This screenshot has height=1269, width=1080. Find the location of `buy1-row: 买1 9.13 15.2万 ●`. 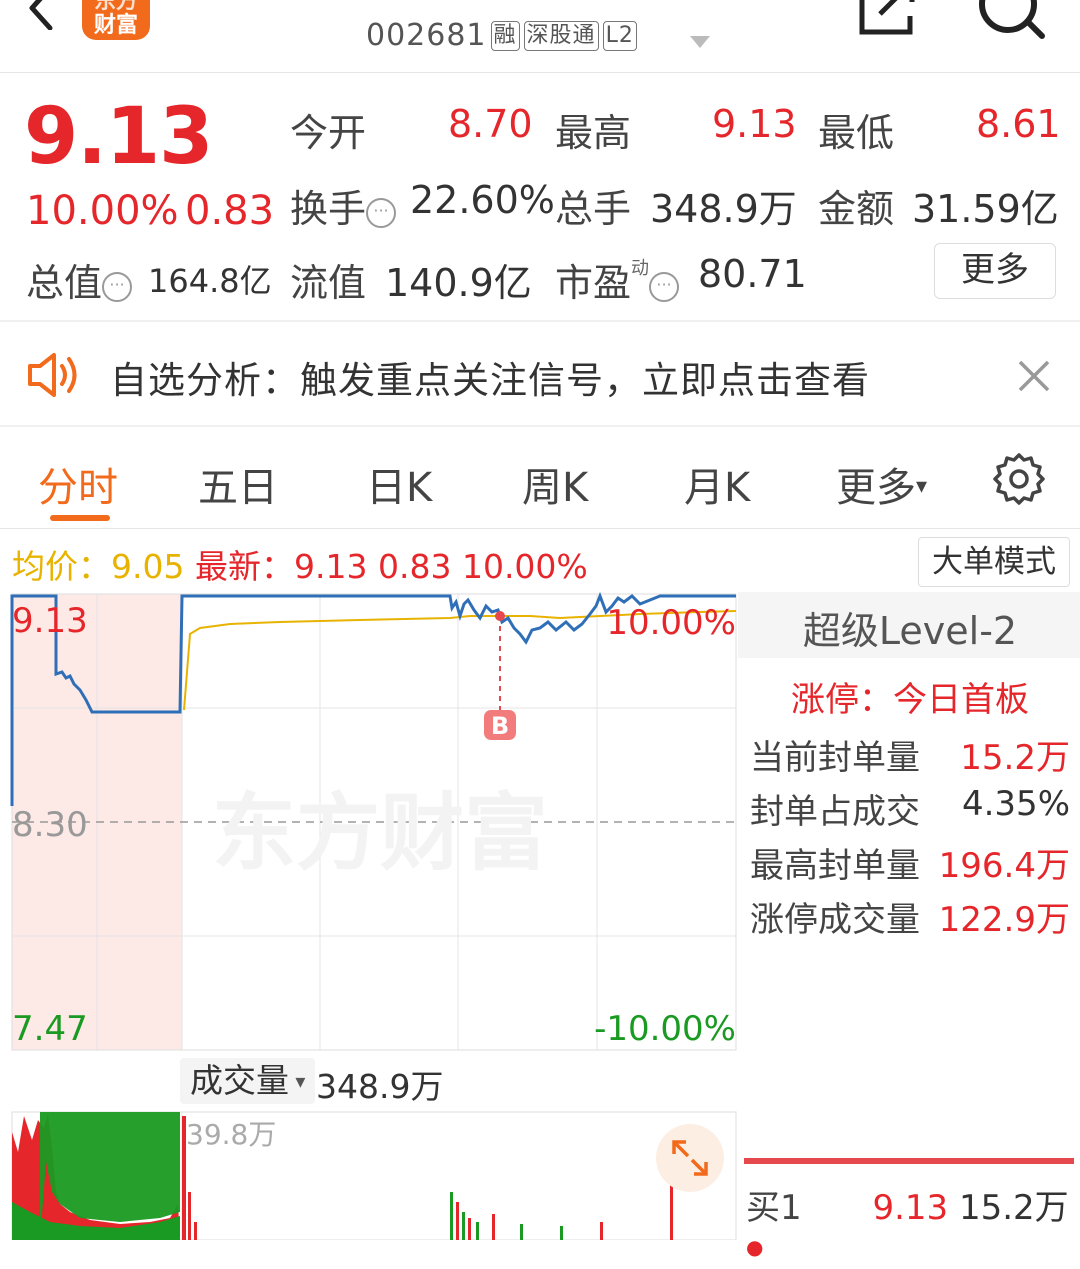

buy1-row: 买1 9.13 15.2万 ● is located at coordinates (913, 1224).